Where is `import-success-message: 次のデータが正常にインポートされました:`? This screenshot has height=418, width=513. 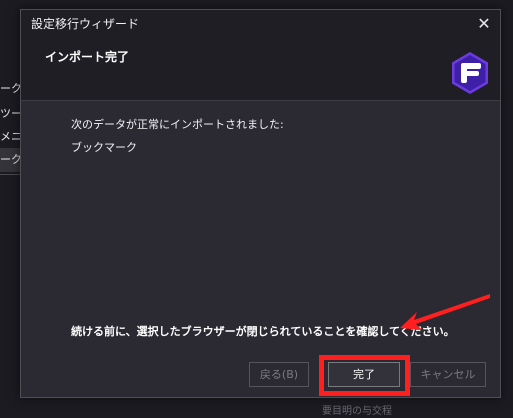 import-success-message: 次のデータが正常にインポートされました: is located at coordinates (177, 124).